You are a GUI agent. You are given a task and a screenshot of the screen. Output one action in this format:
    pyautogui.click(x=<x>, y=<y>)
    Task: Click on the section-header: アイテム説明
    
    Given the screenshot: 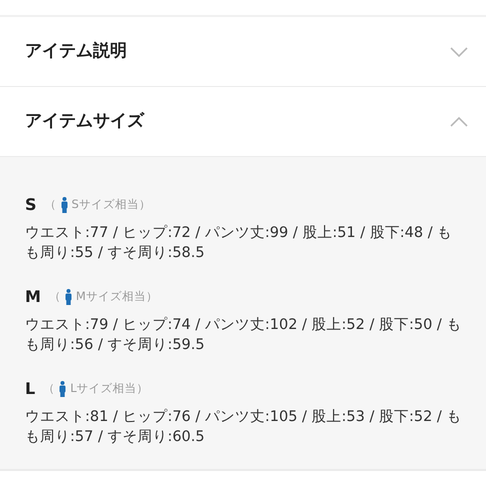 What is the action you would take?
    pyautogui.click(x=243, y=52)
    